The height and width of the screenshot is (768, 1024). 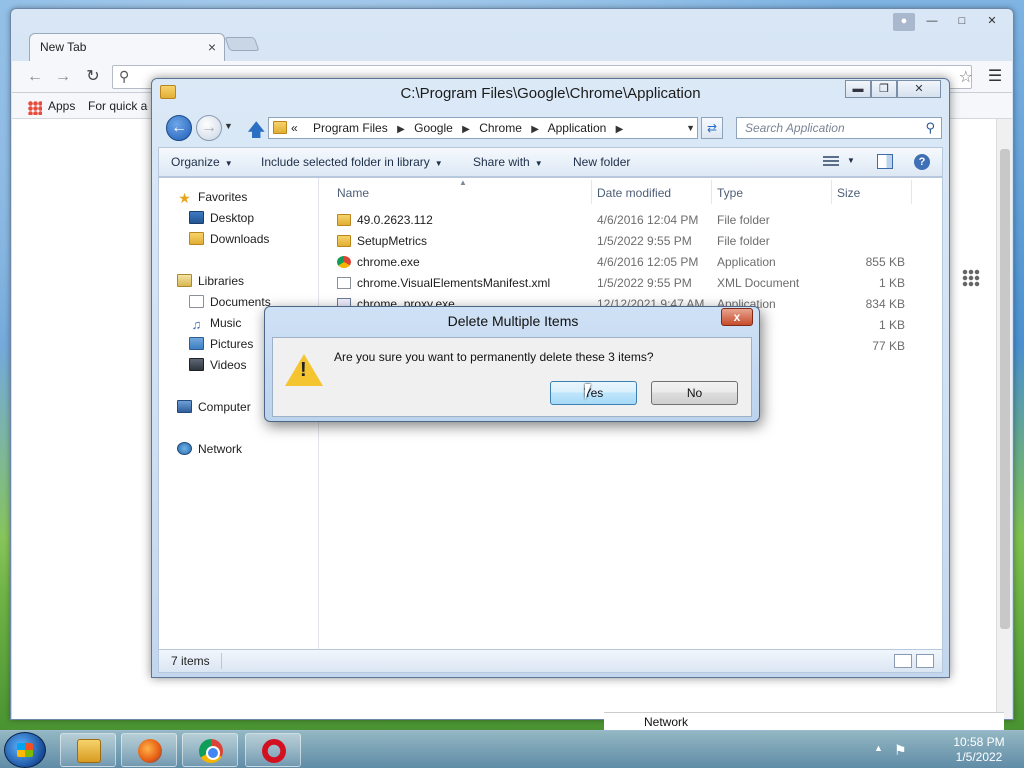 I want to click on taskbar-explorer, so click(x=88, y=750).